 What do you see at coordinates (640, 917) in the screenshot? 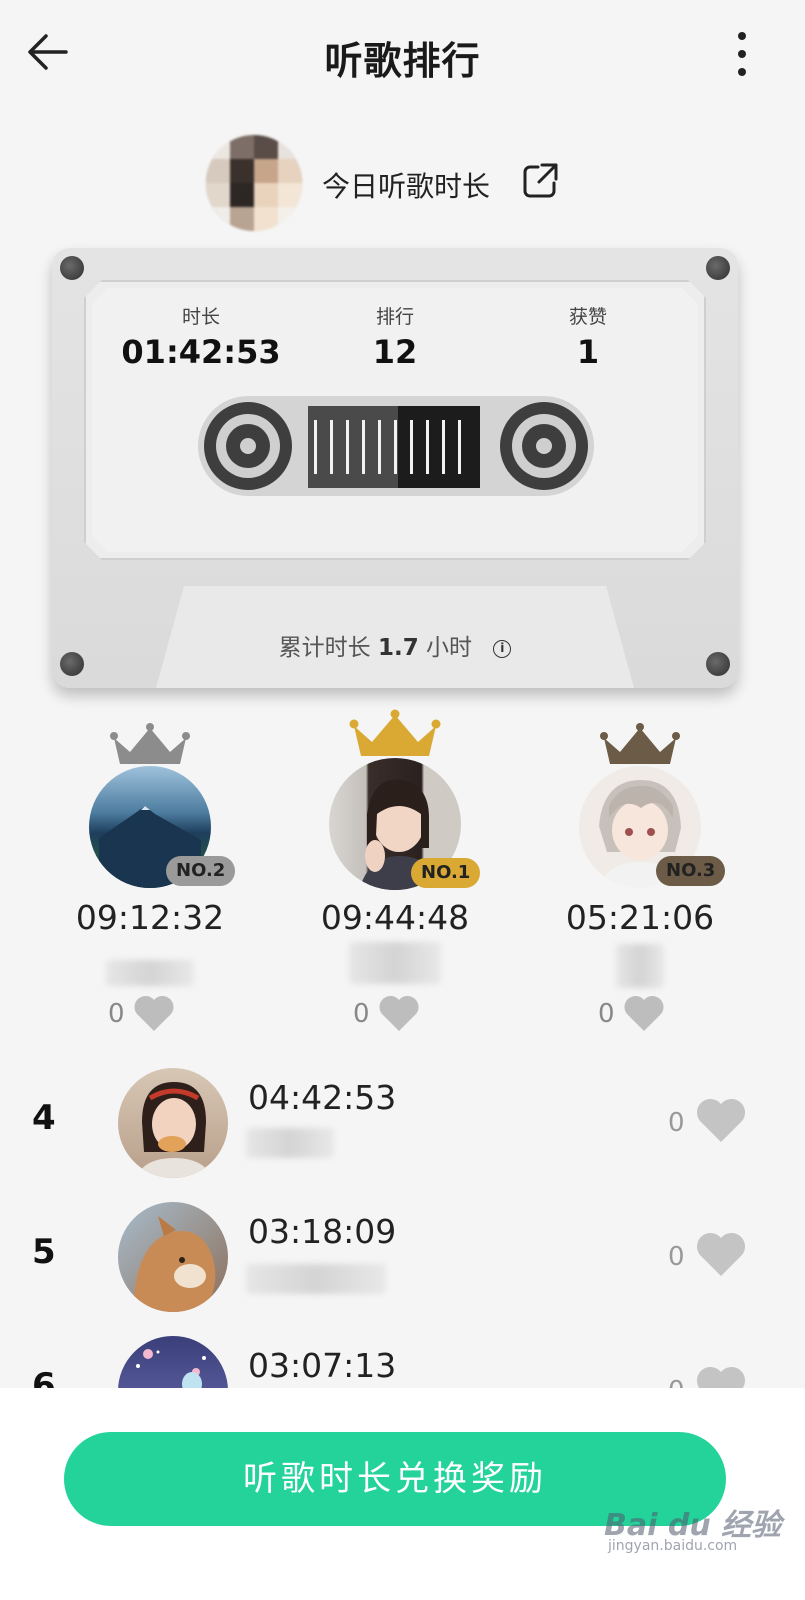
I see `podium-time: 05:21:06` at bounding box center [640, 917].